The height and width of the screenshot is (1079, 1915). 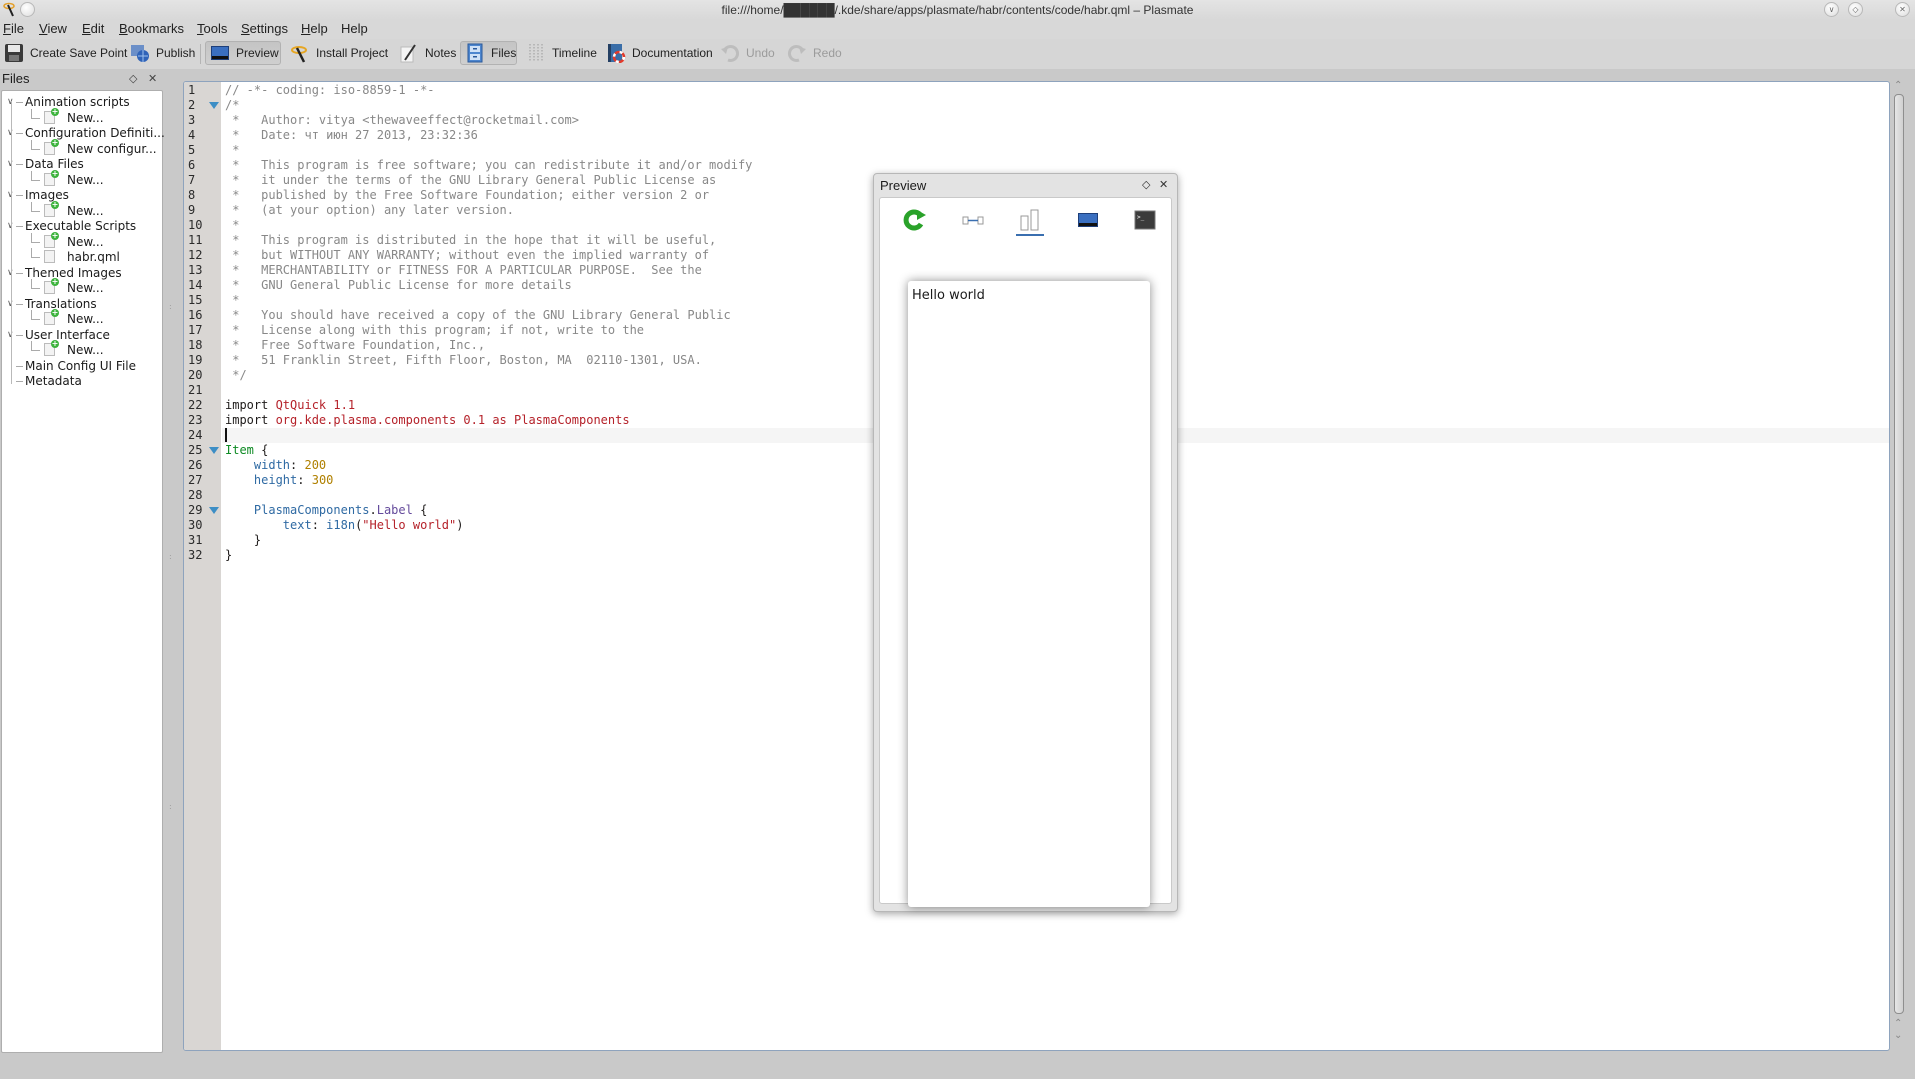 I want to click on preview-canvas-item: Hello world, so click(x=1029, y=594).